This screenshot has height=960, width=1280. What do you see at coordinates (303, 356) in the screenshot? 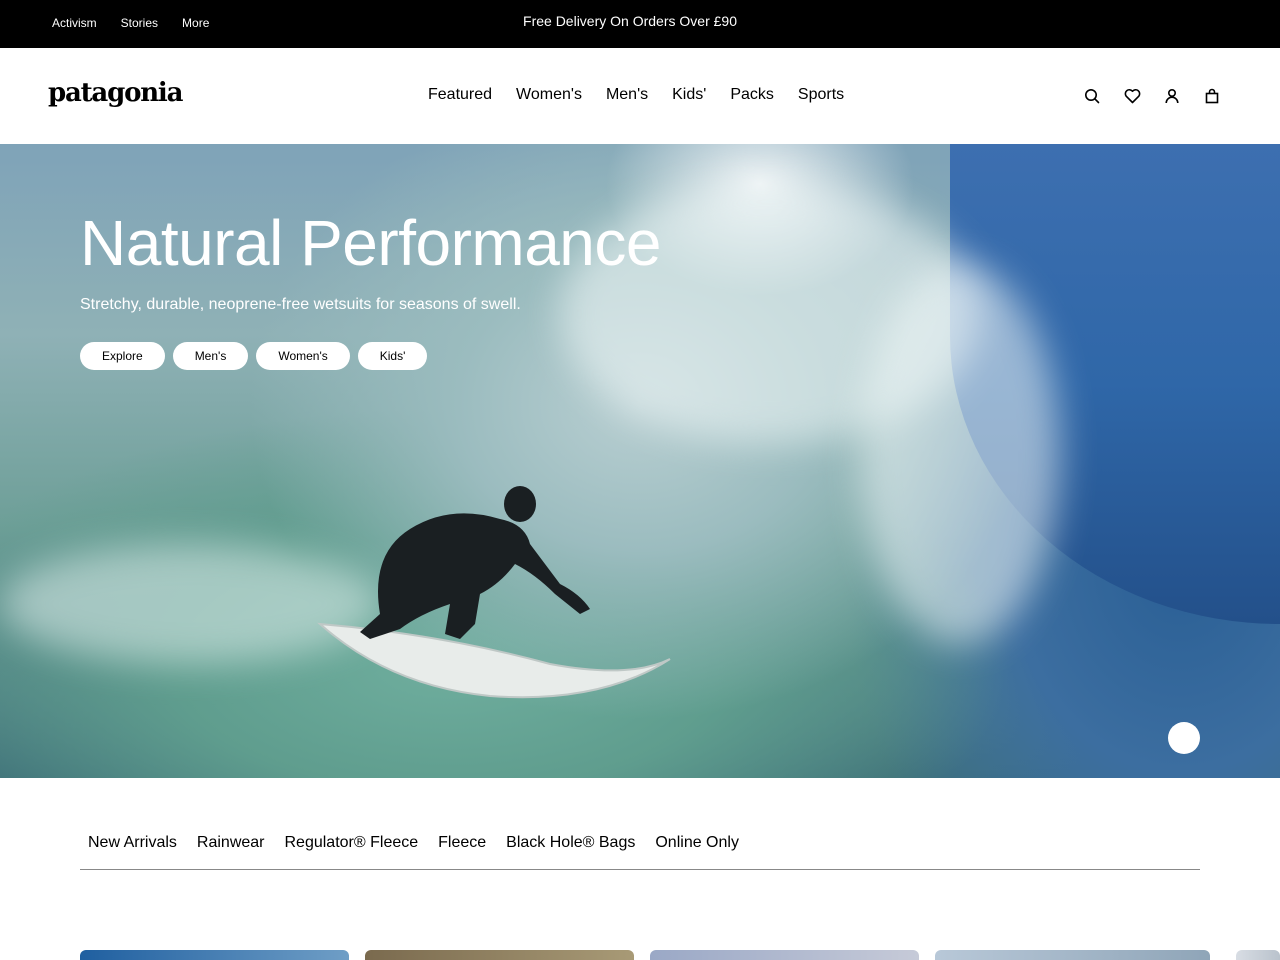
I see `womens-button: Women's` at bounding box center [303, 356].